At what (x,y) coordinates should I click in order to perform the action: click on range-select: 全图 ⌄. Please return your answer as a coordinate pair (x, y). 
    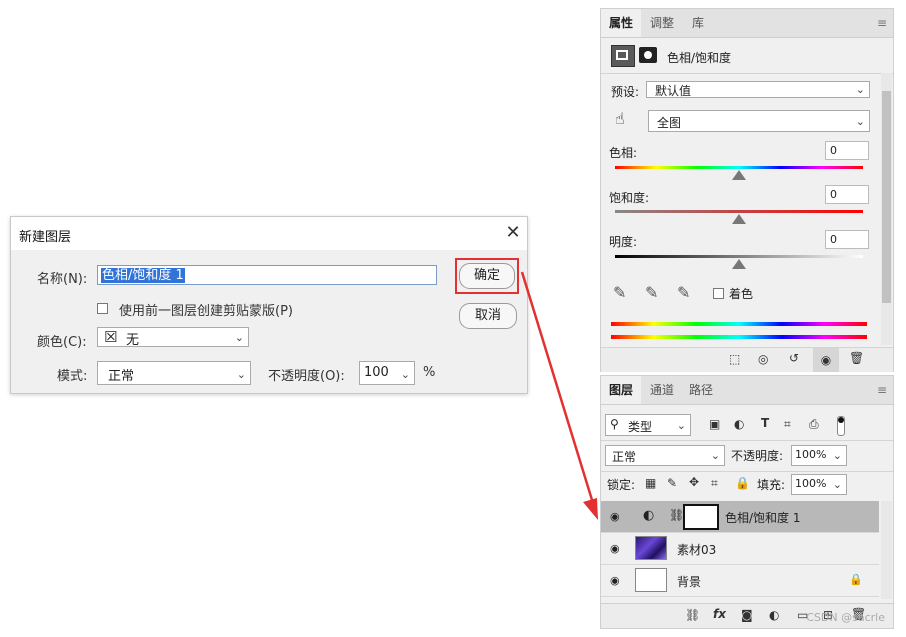
    Looking at the image, I should click on (759, 121).